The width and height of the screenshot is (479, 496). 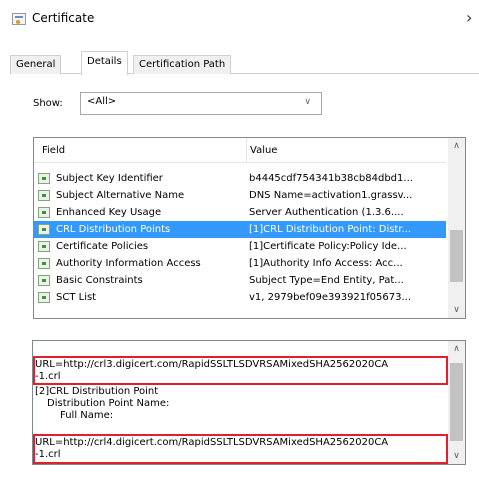 I want to click on tab-general: General, so click(x=36, y=64).